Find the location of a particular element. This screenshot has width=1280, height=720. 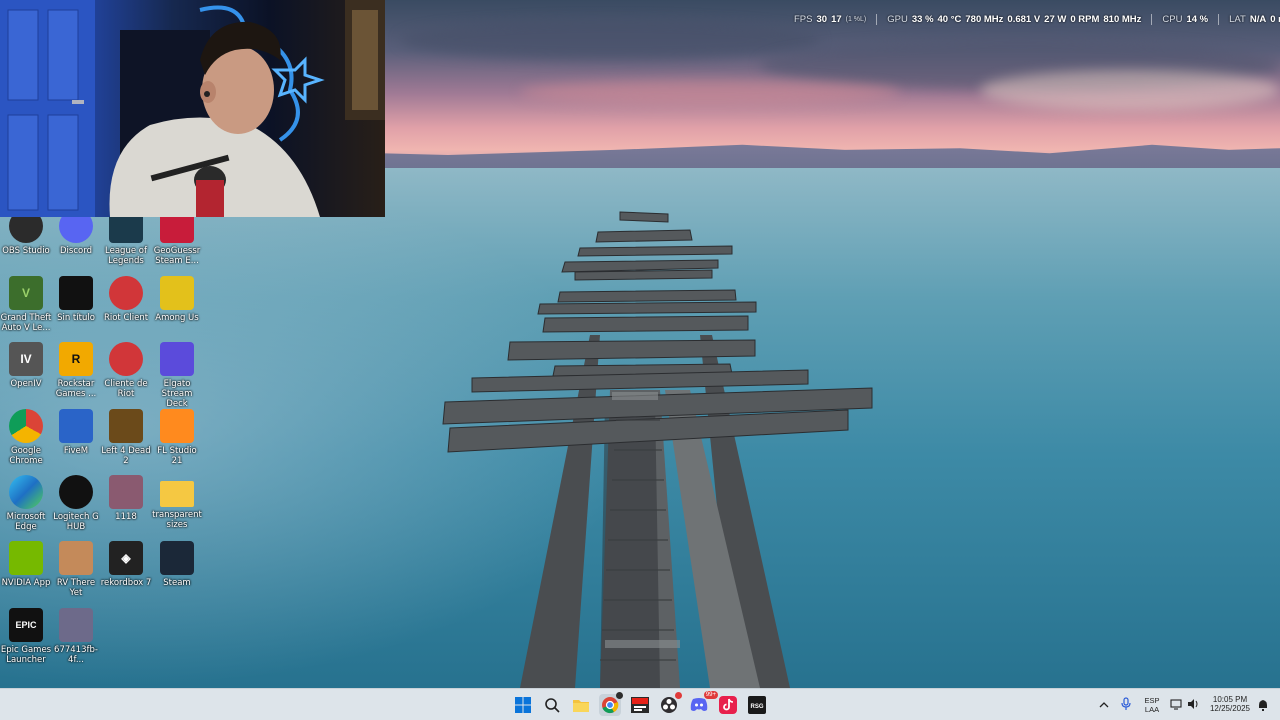

svg-text: RSG is located at coordinates (756, 707).